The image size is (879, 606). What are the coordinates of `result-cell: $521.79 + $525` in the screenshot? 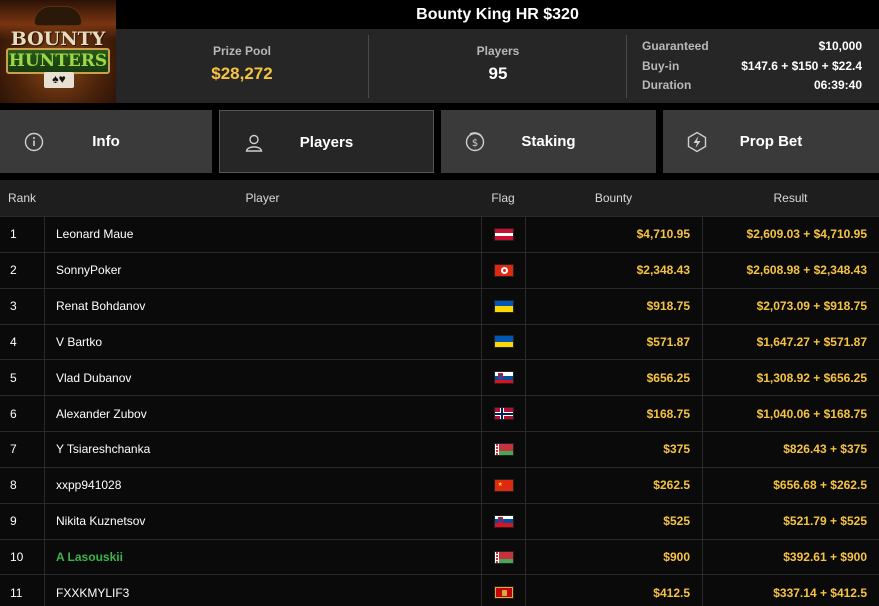 It's located at (790, 521).